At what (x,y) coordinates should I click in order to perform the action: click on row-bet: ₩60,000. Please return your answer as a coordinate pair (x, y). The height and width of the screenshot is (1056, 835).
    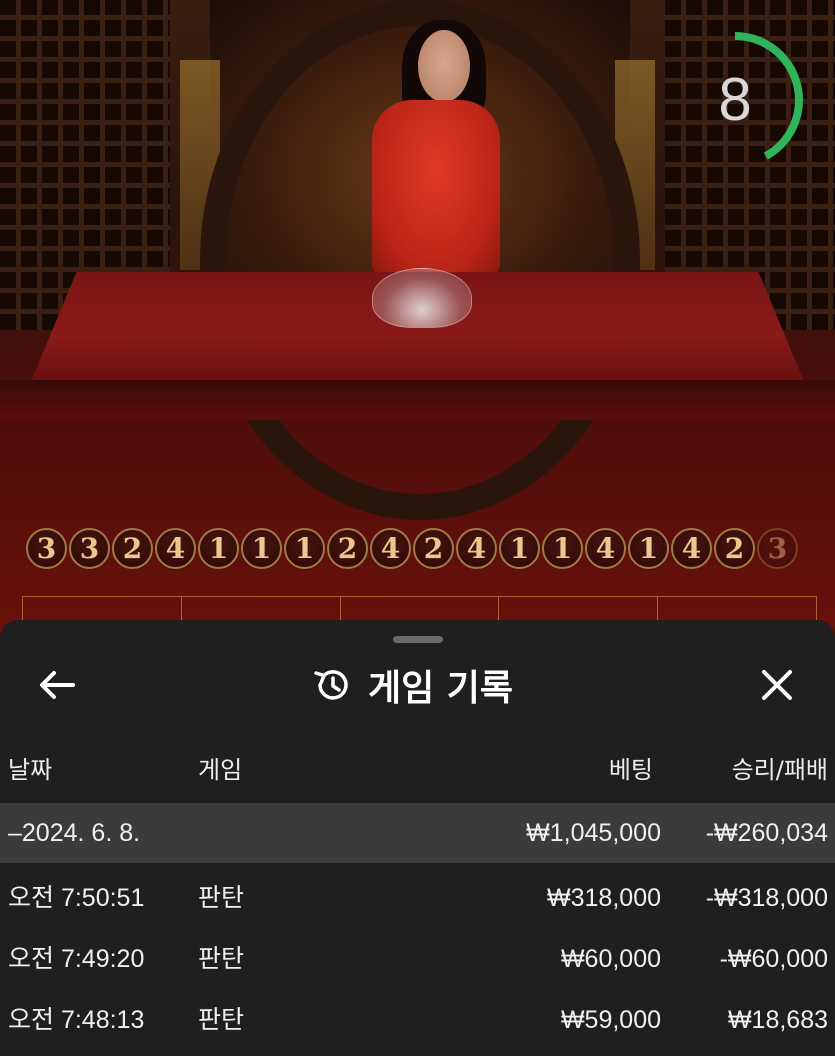
    Looking at the image, I should click on (610, 959).